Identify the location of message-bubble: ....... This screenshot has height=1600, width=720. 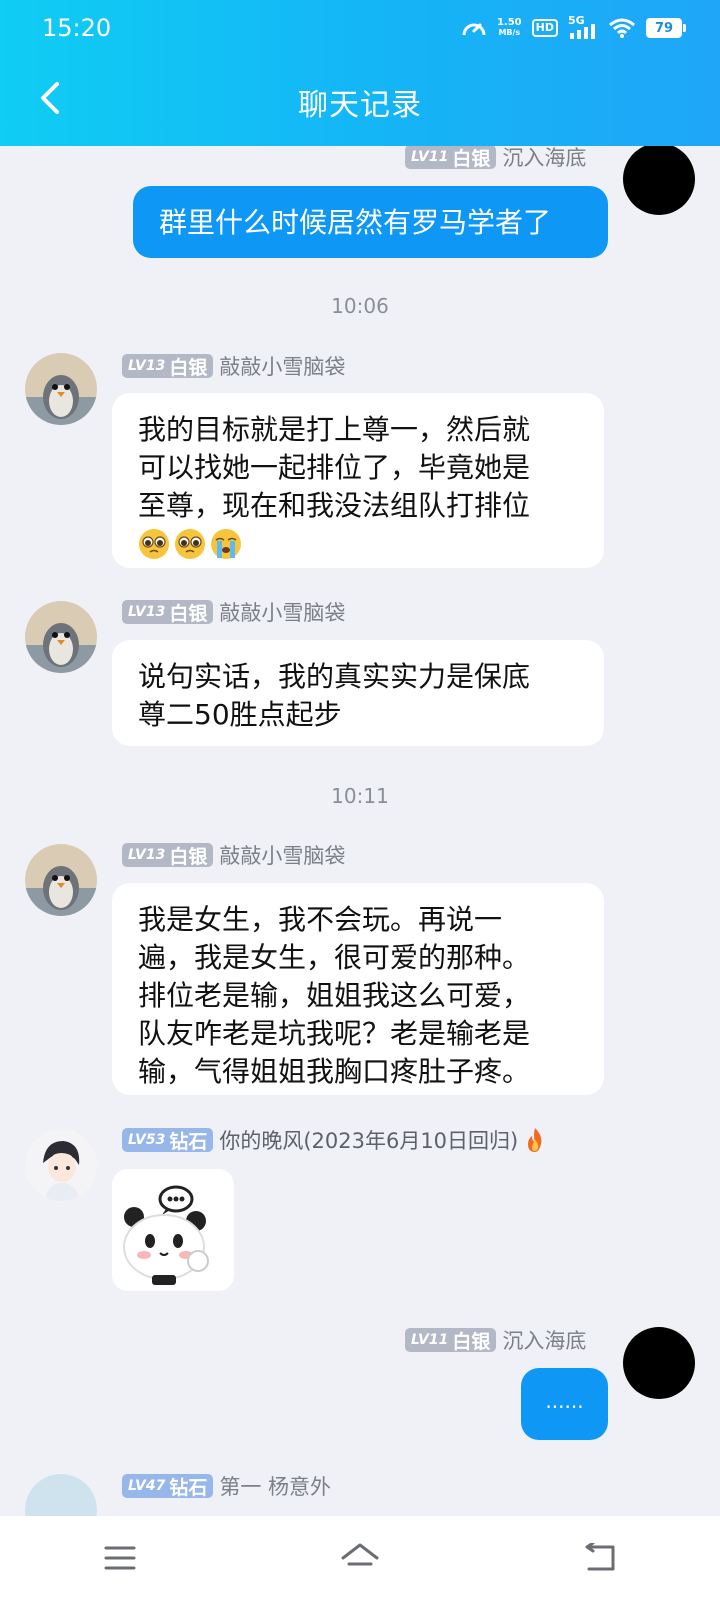
(564, 1404).